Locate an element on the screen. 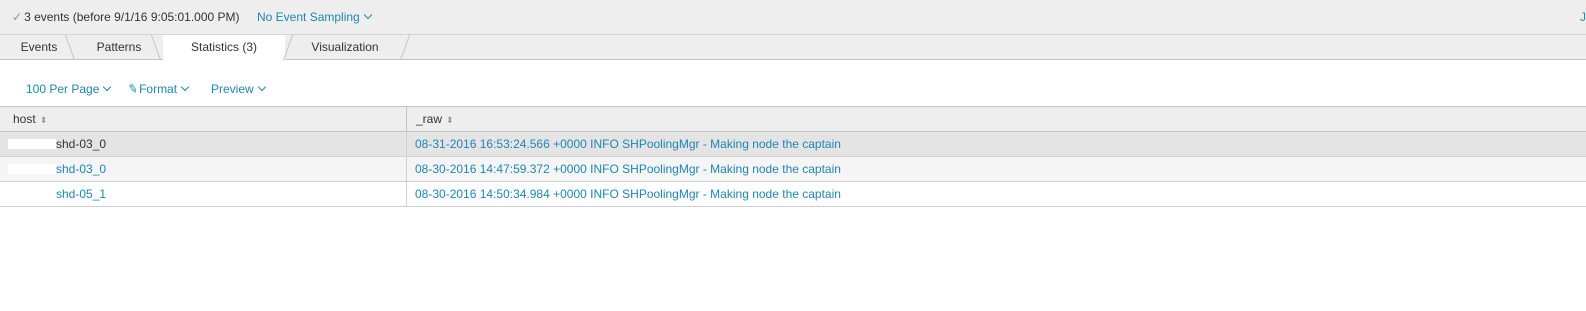 This screenshot has height=311, width=1586. format-label: Format is located at coordinates (158, 89).